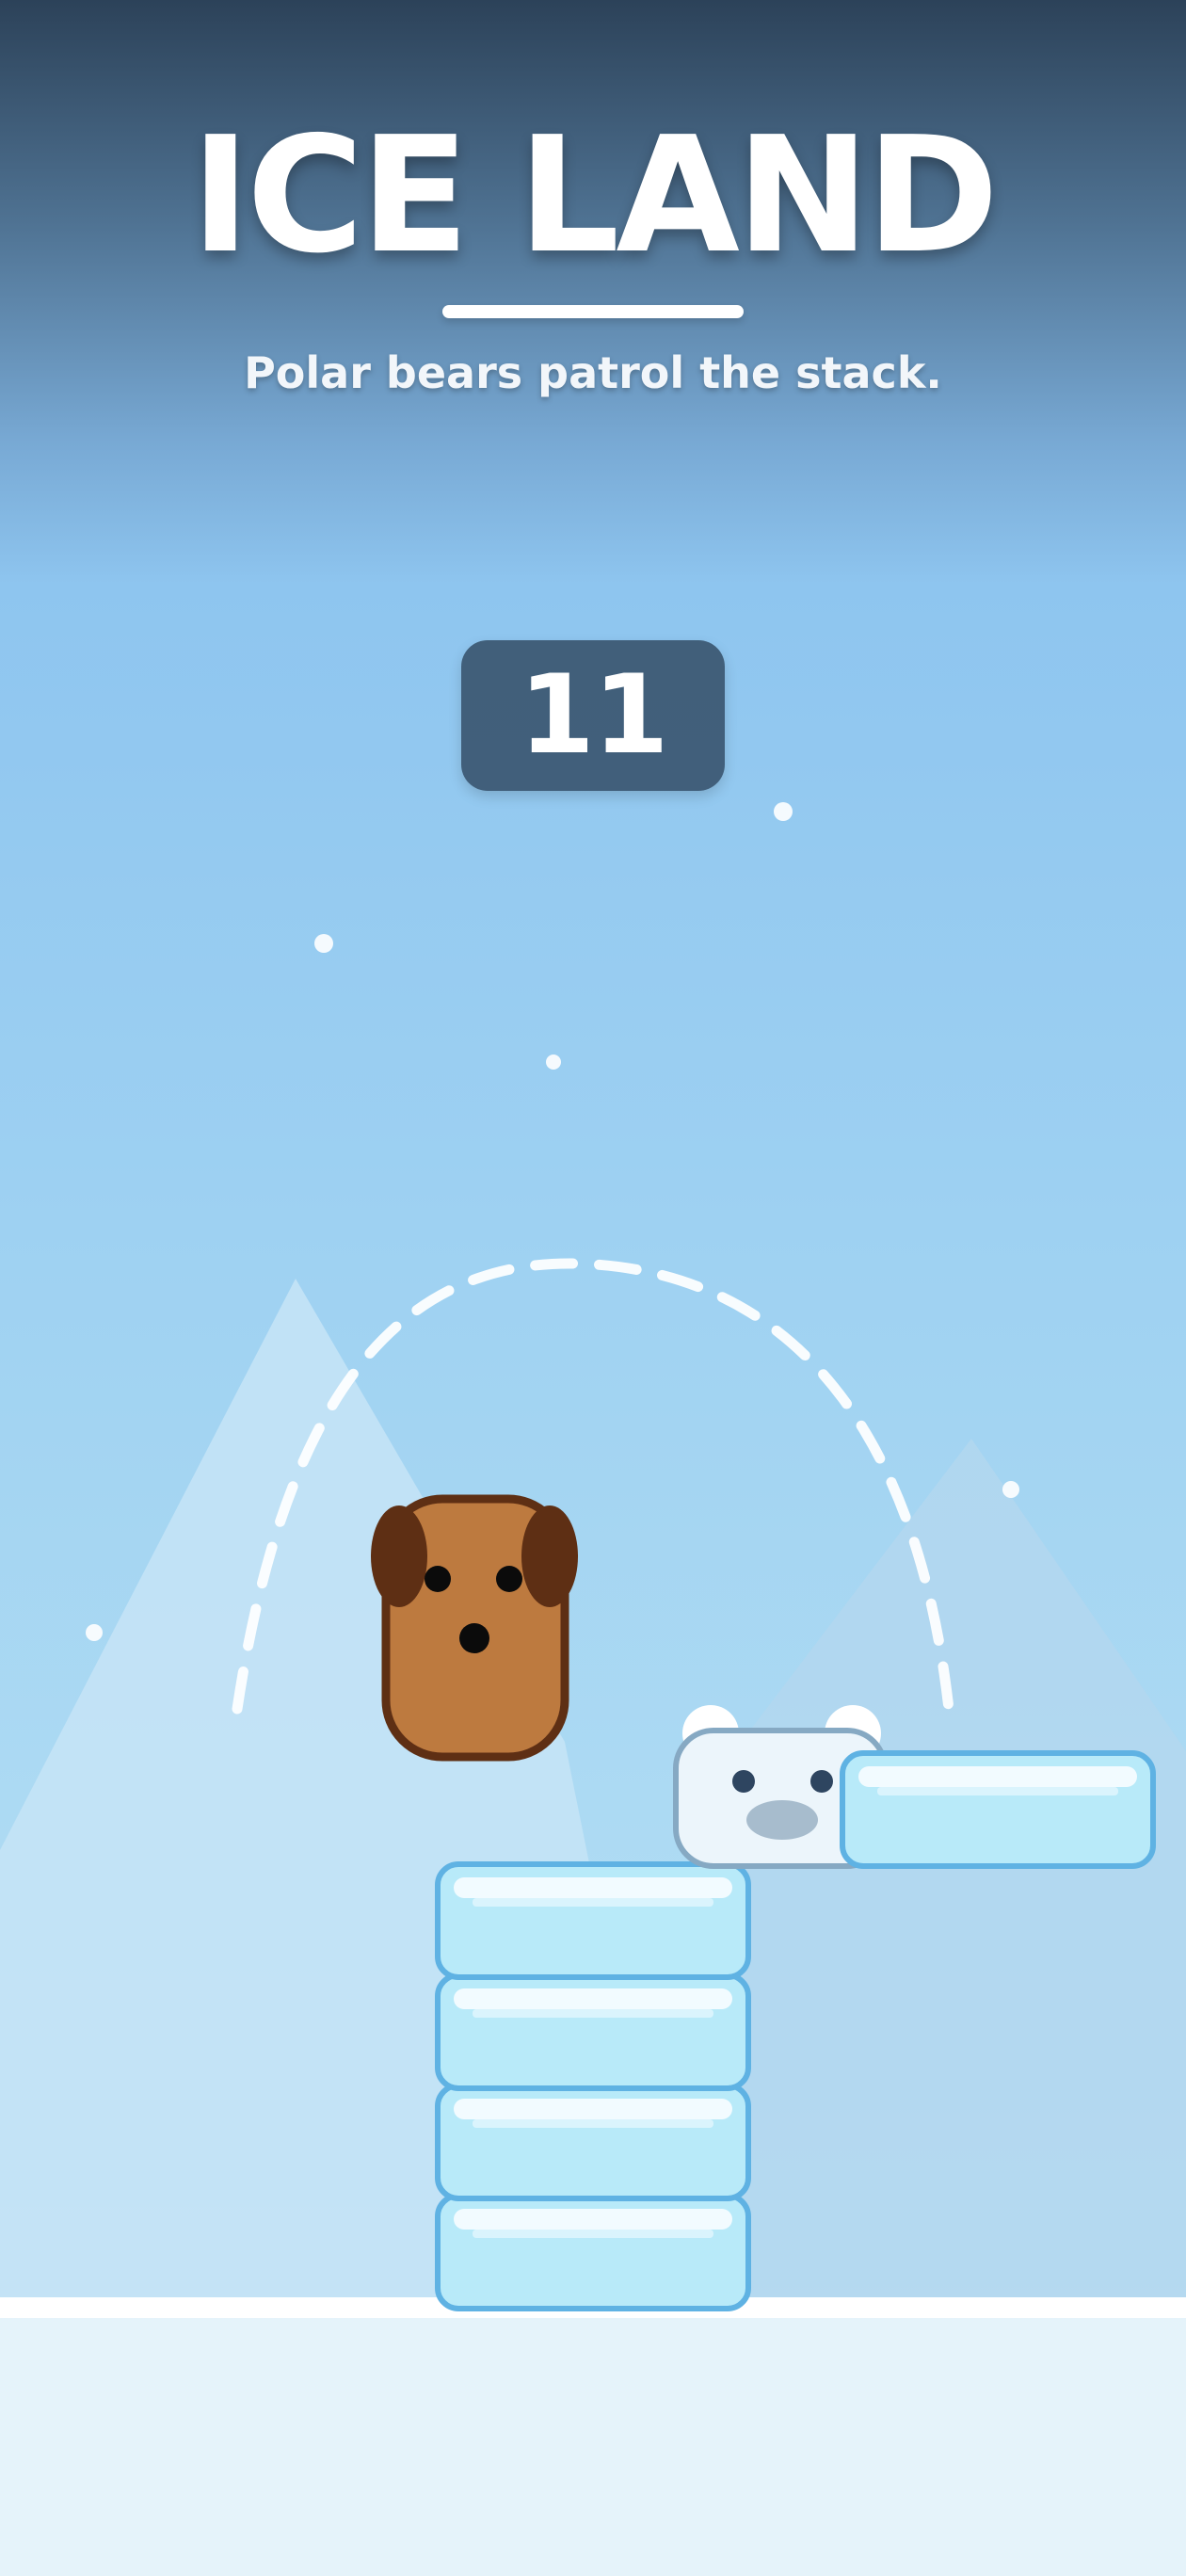  Describe the element at coordinates (998, 1809) in the screenshot. I see `moving-ice-block` at that location.